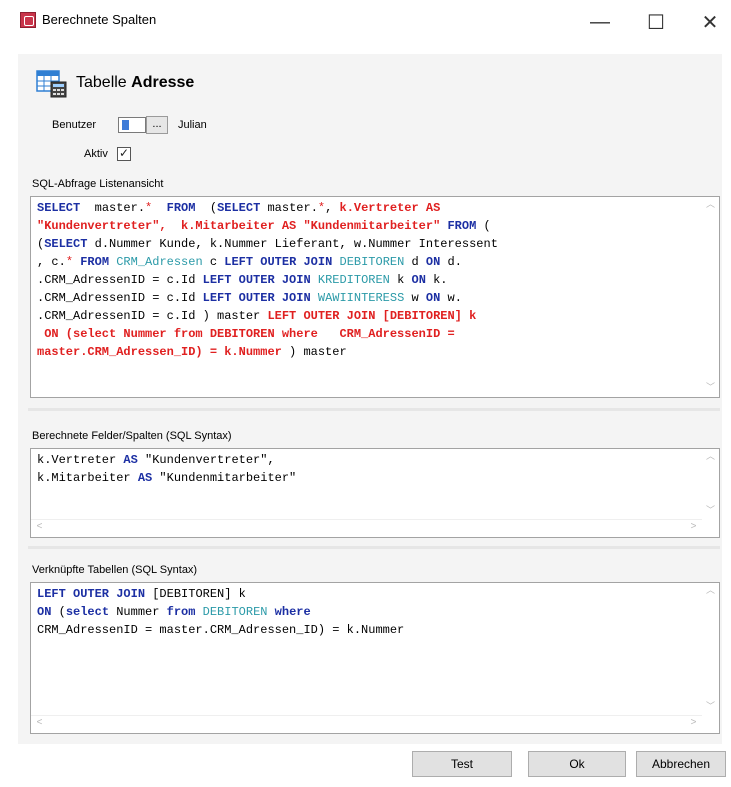 The image size is (731, 787). Describe the element at coordinates (132, 125) in the screenshot. I see `user-field` at that location.